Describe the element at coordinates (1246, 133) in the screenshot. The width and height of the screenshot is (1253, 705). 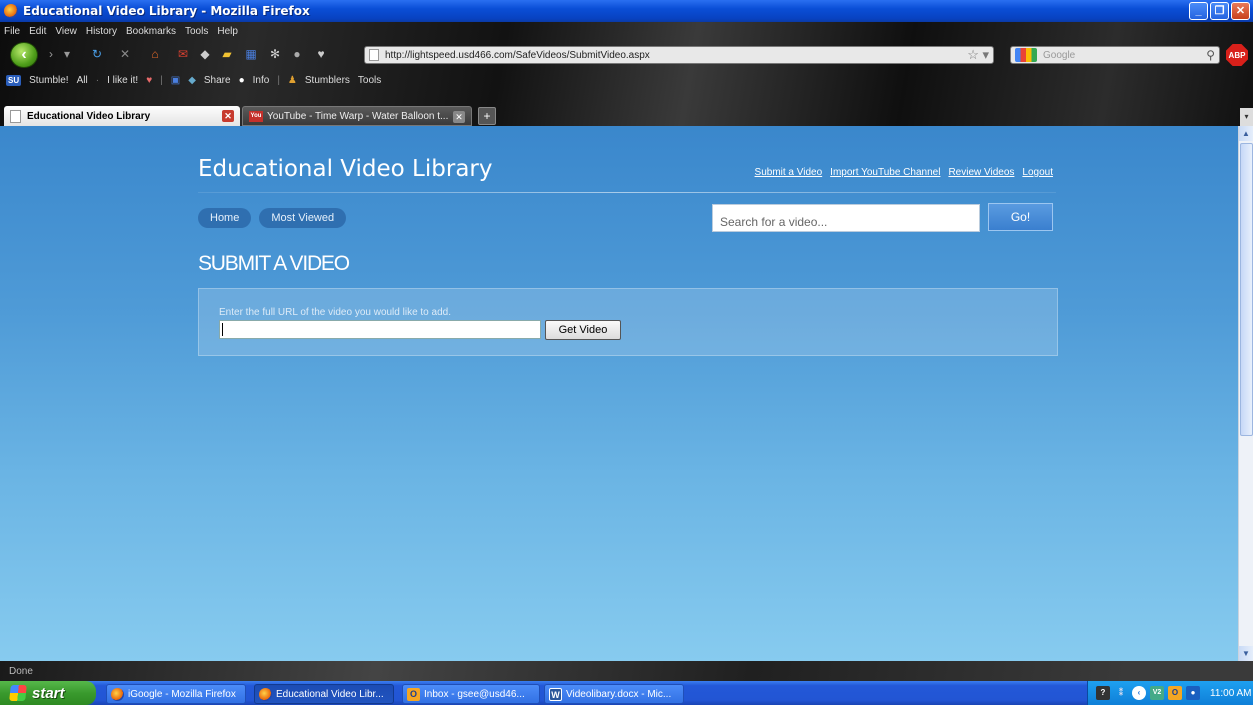
I see `scroll-up-icon: ▲` at that location.